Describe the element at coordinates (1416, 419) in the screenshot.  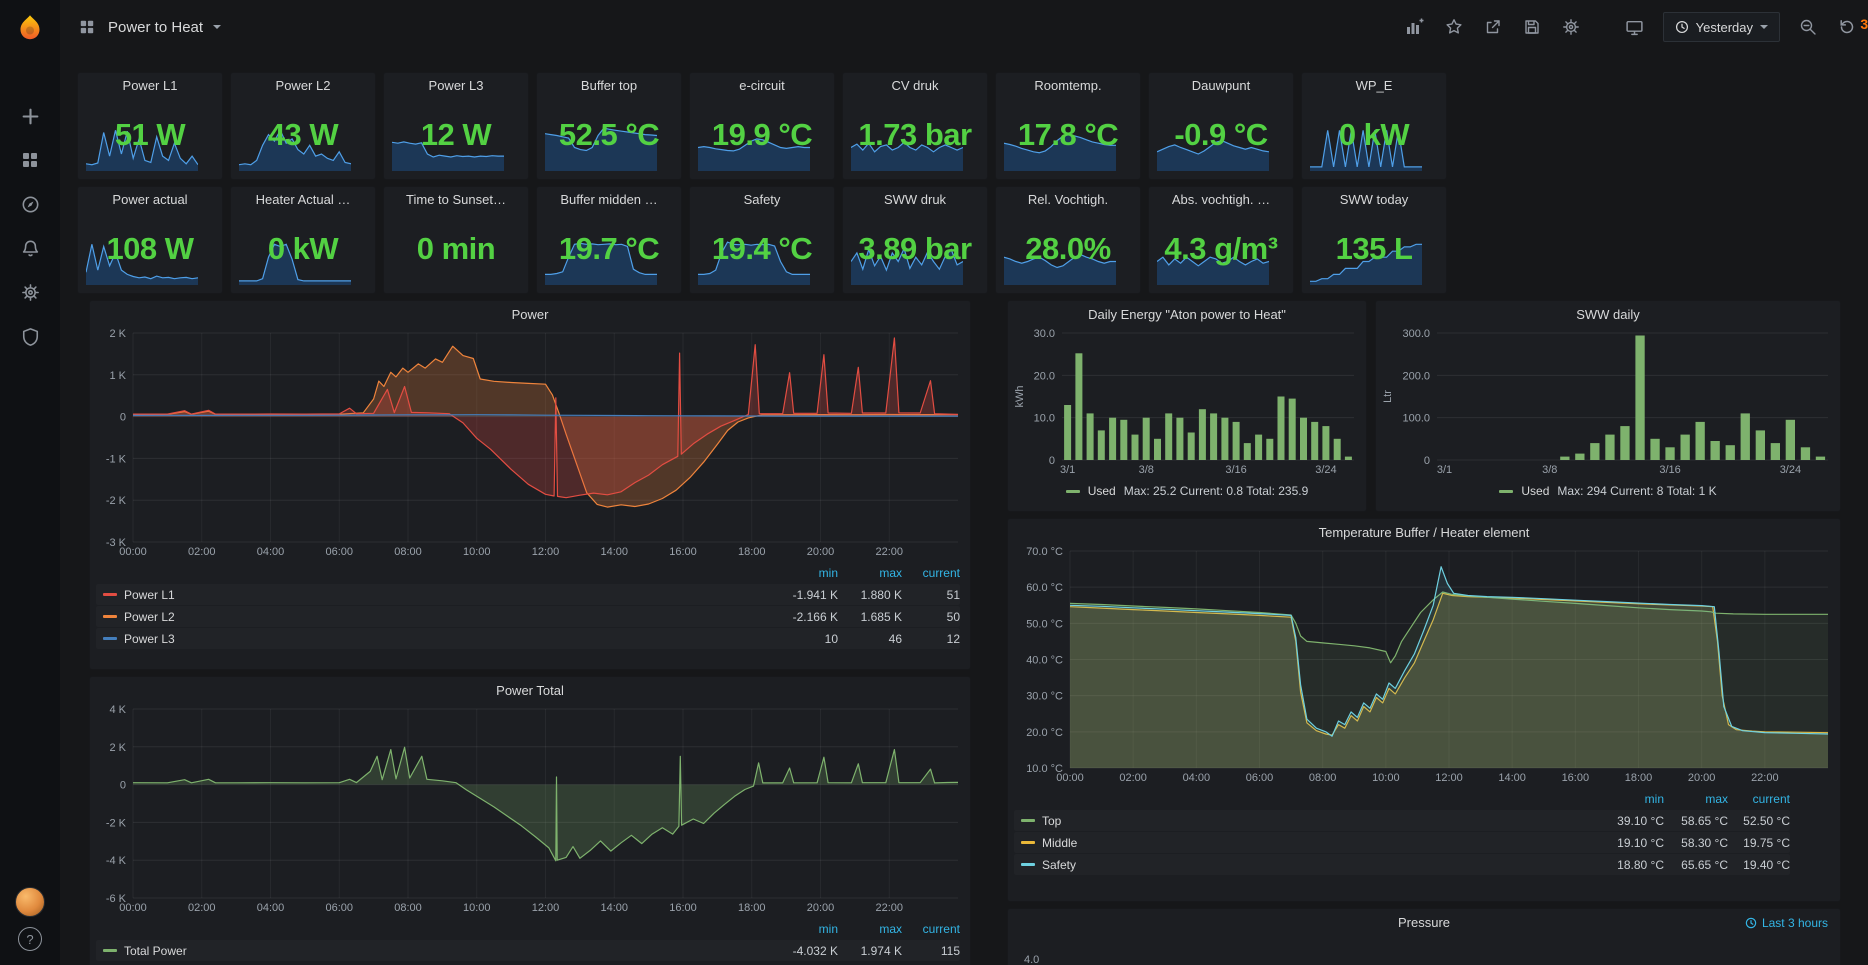
I see `svg-text: 100.0` at that location.